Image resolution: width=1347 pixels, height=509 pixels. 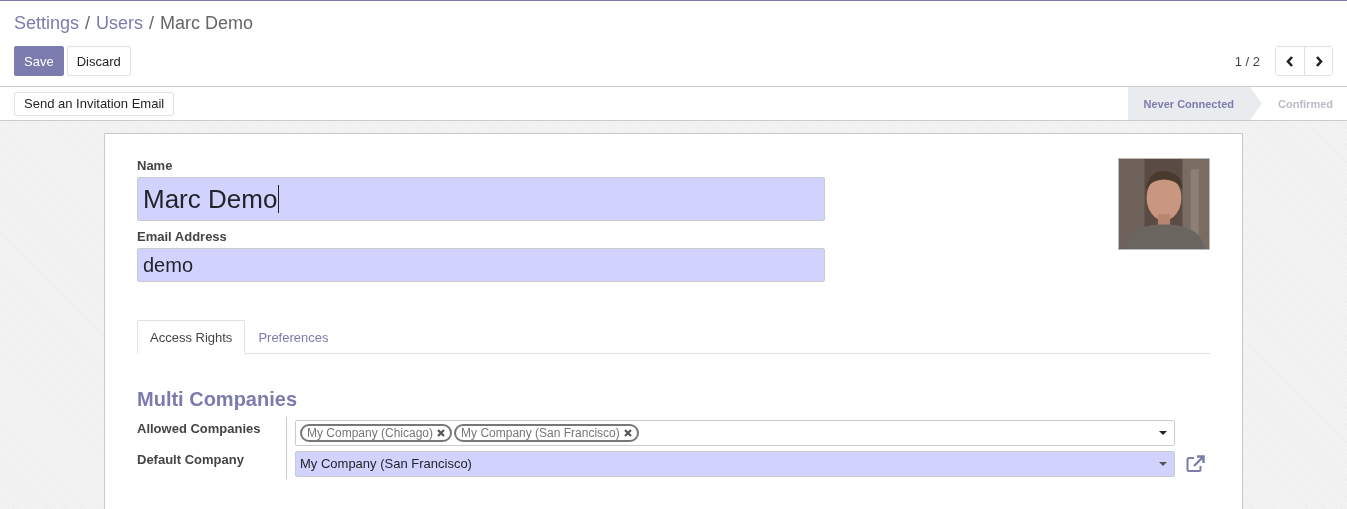 What do you see at coordinates (120, 23) in the screenshot?
I see `breadcrumb-link: Users` at bounding box center [120, 23].